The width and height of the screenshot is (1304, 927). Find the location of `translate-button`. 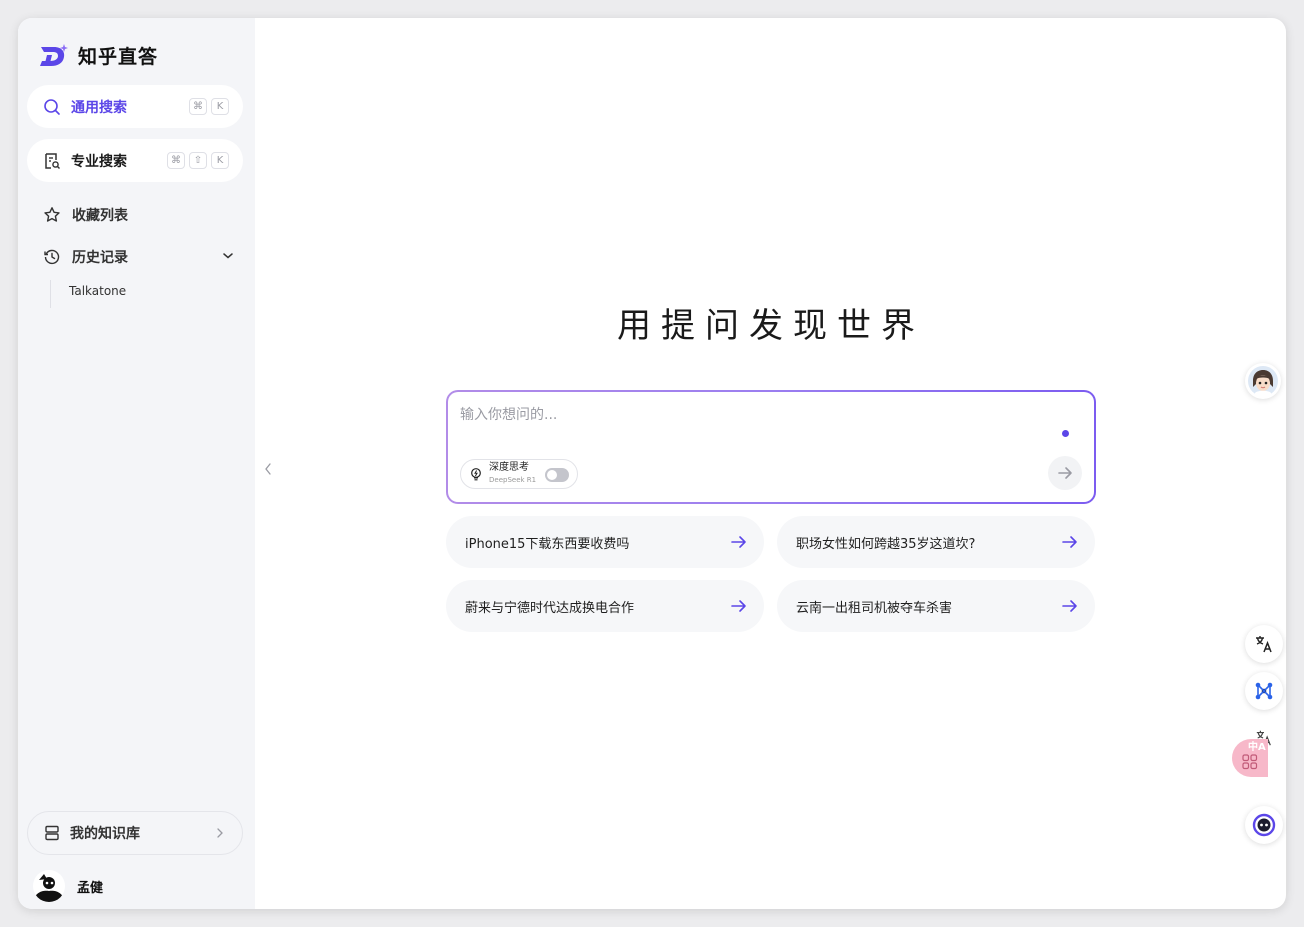

translate-button is located at coordinates (1264, 644).